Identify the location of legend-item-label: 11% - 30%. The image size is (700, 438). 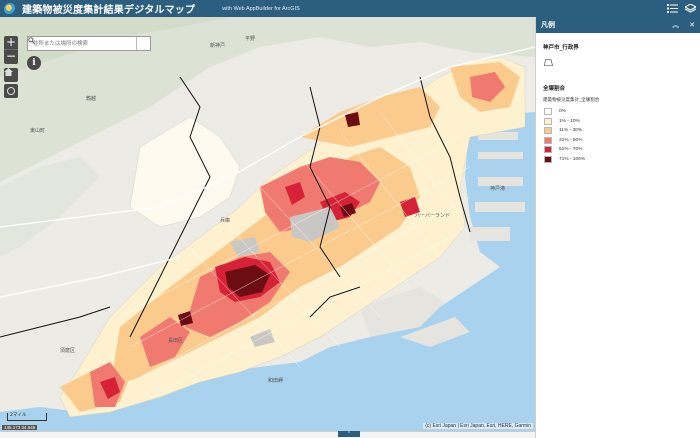
(571, 131).